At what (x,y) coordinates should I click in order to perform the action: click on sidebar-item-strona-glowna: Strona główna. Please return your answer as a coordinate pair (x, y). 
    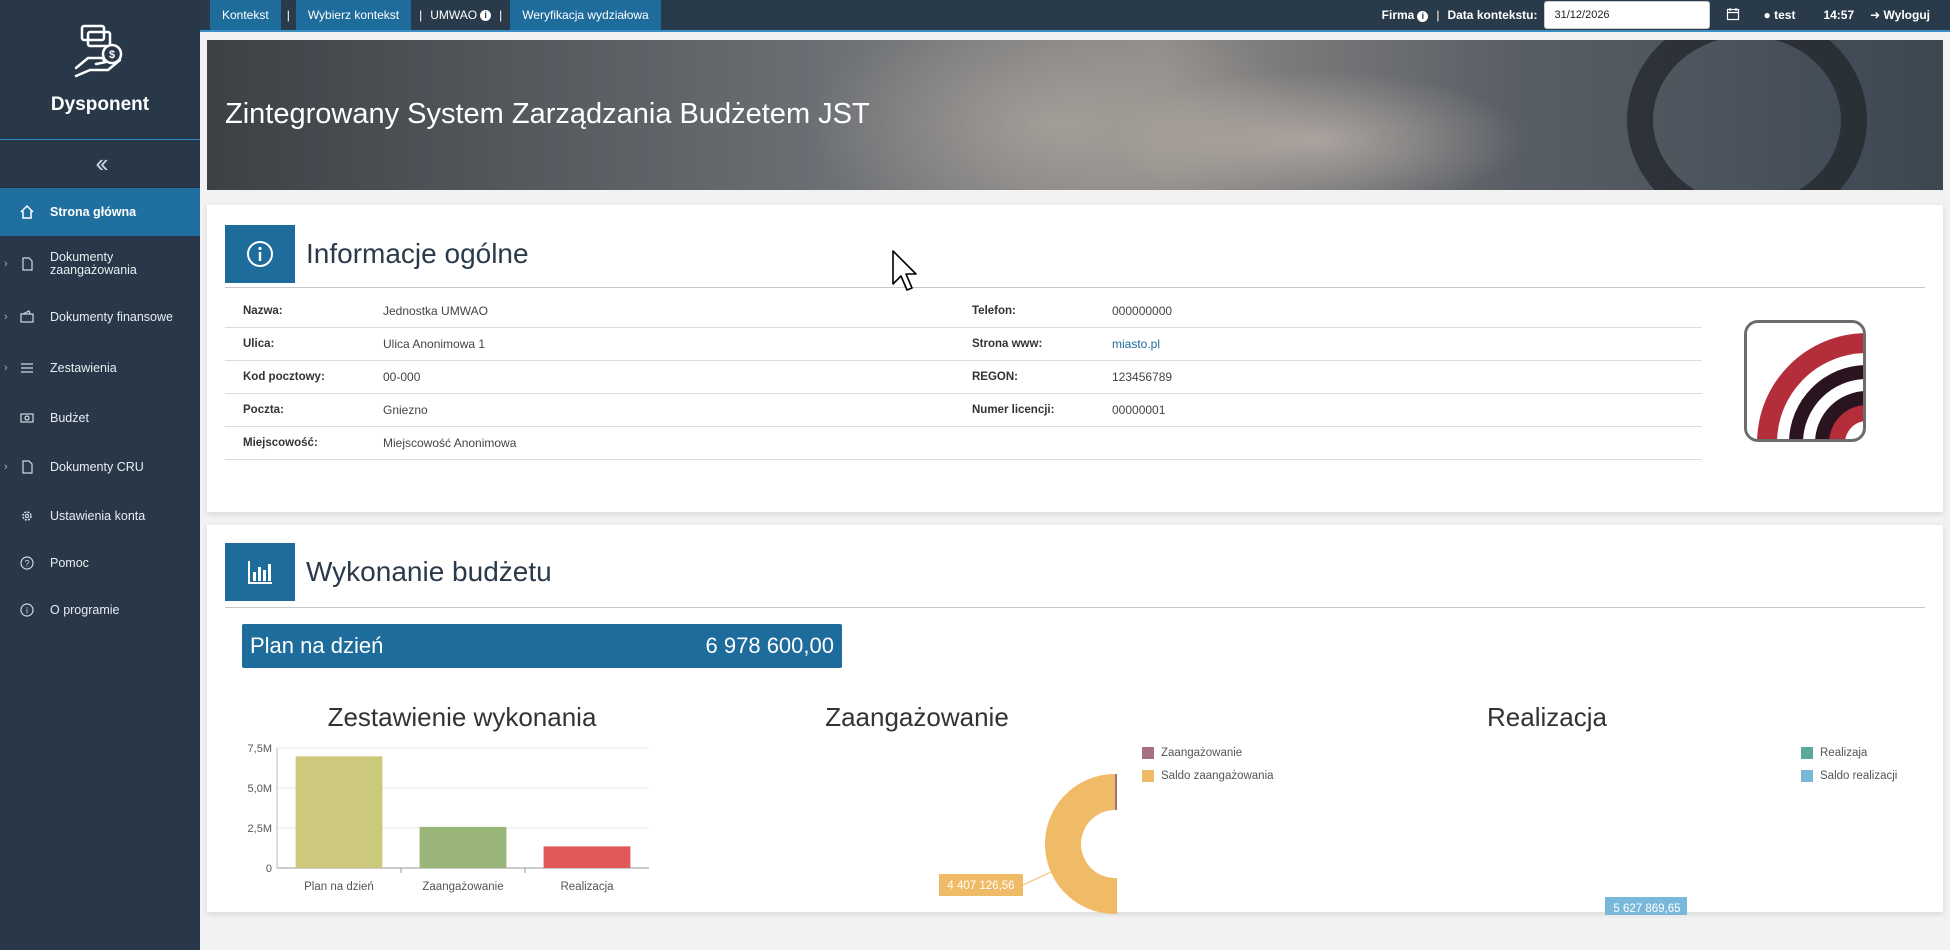
    Looking at the image, I should click on (100, 212).